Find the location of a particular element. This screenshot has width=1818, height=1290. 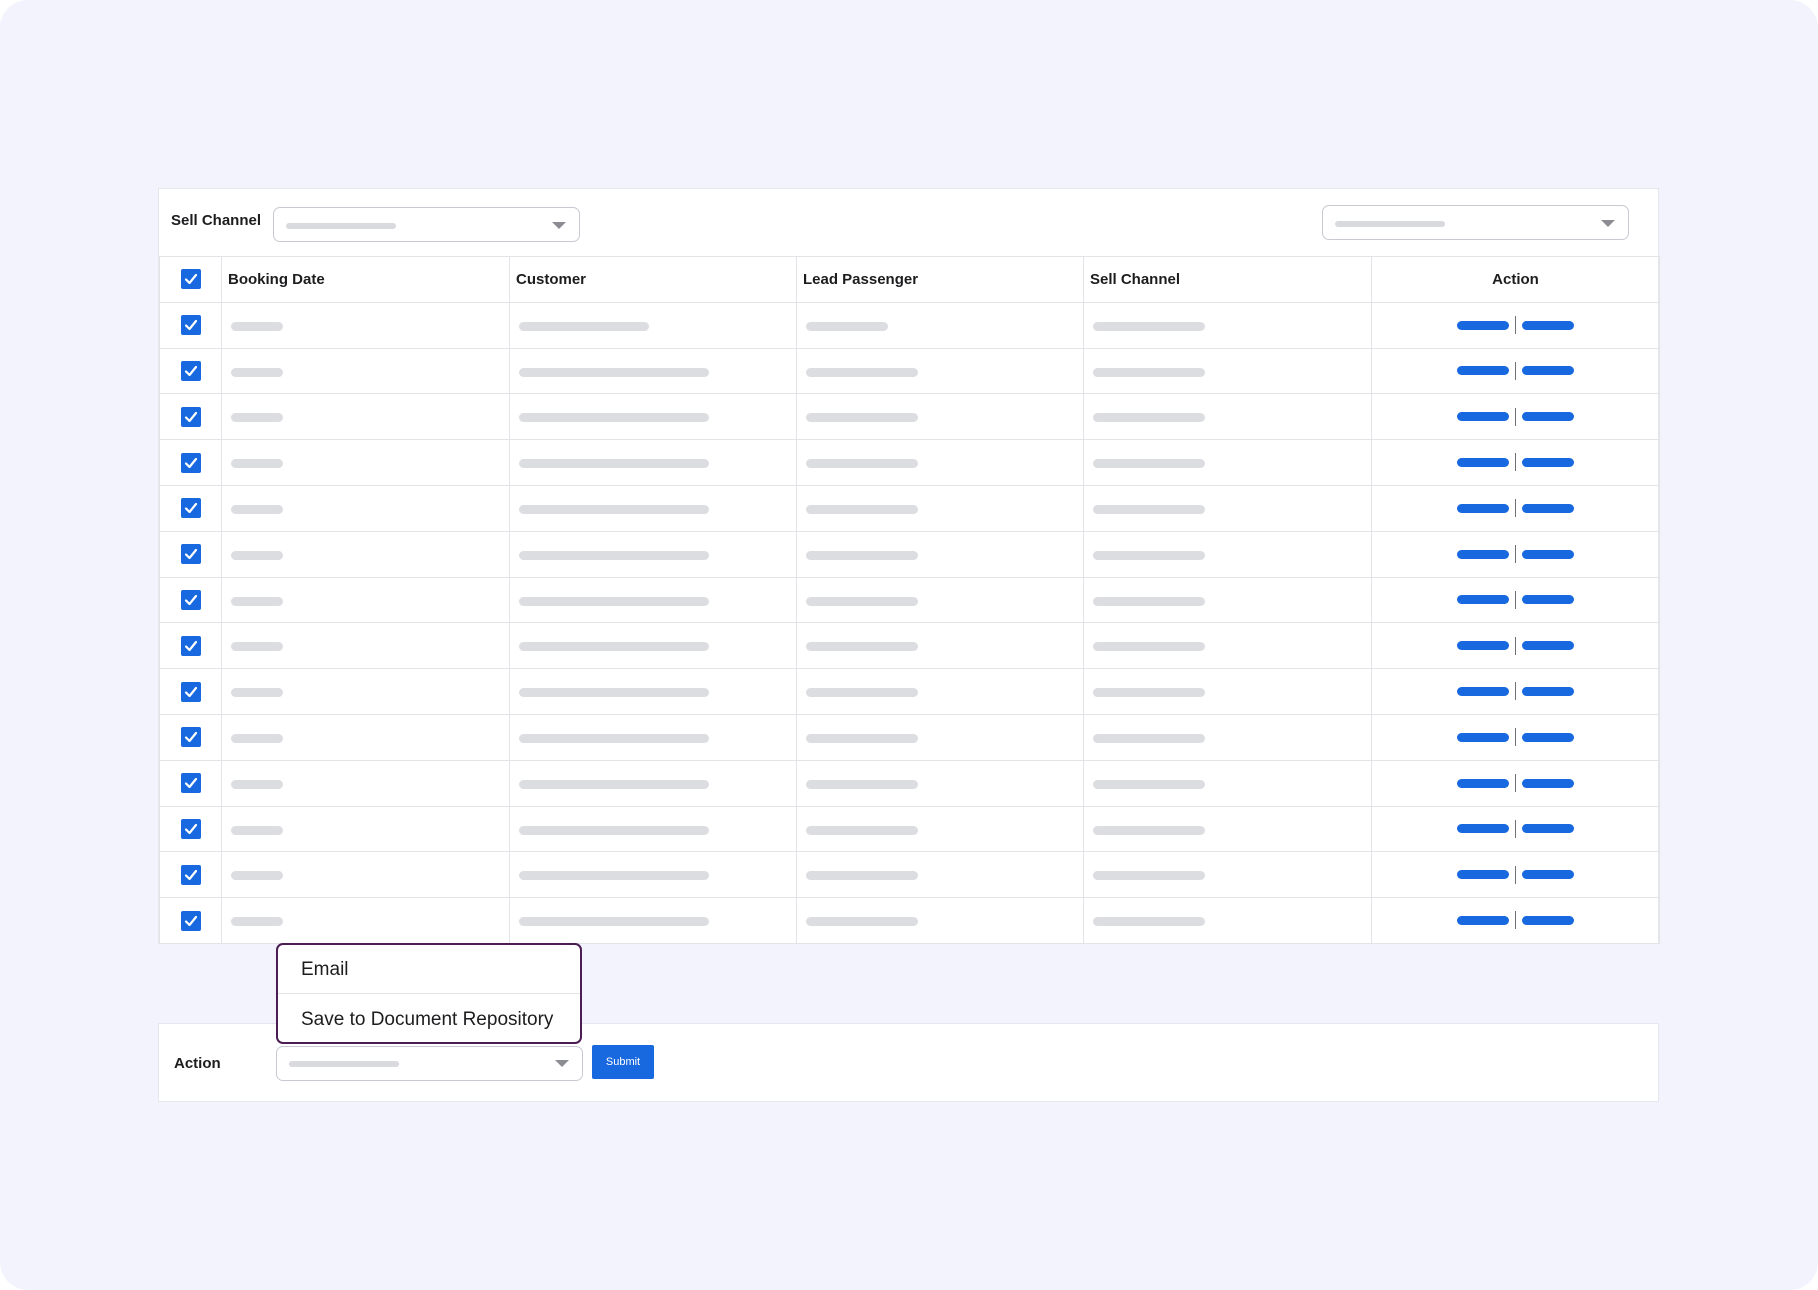

action-dropdown-menu: Email Save to Document Repository is located at coordinates (429, 993).